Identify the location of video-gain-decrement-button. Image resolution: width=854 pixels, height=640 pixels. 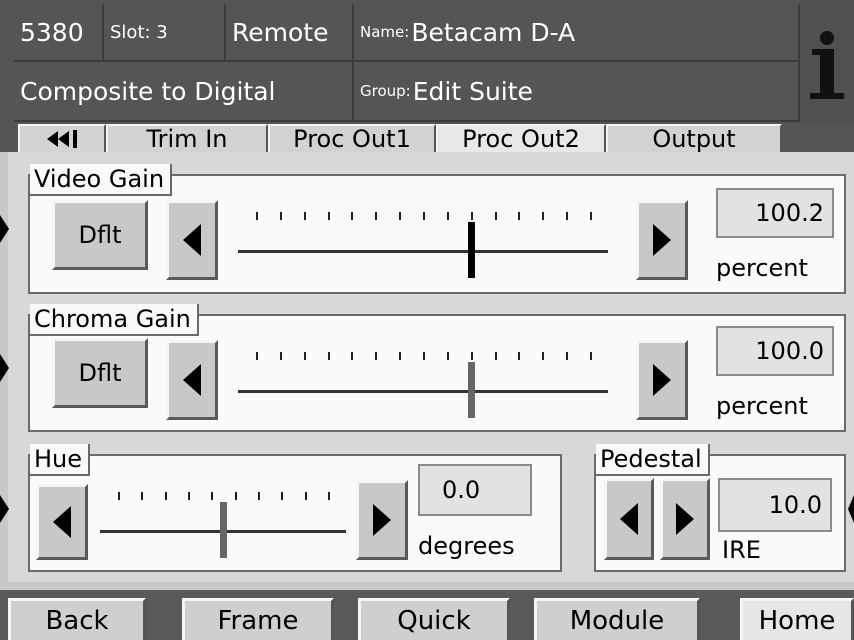
(192, 240).